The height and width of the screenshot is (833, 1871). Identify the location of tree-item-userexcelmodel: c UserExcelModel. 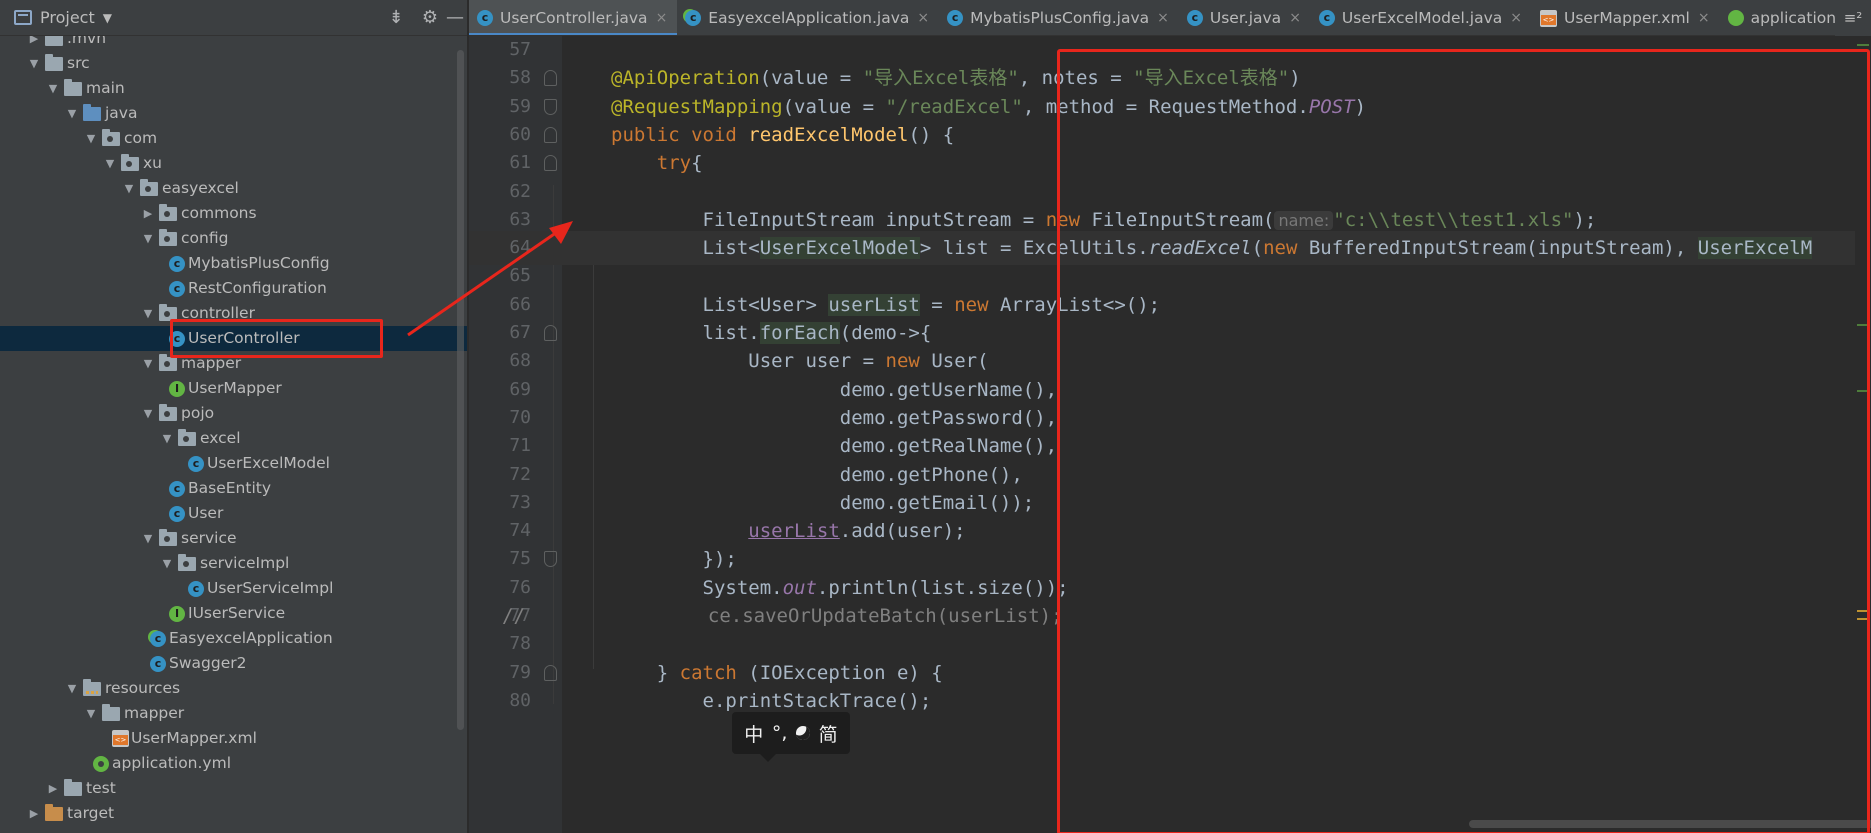
(233, 463).